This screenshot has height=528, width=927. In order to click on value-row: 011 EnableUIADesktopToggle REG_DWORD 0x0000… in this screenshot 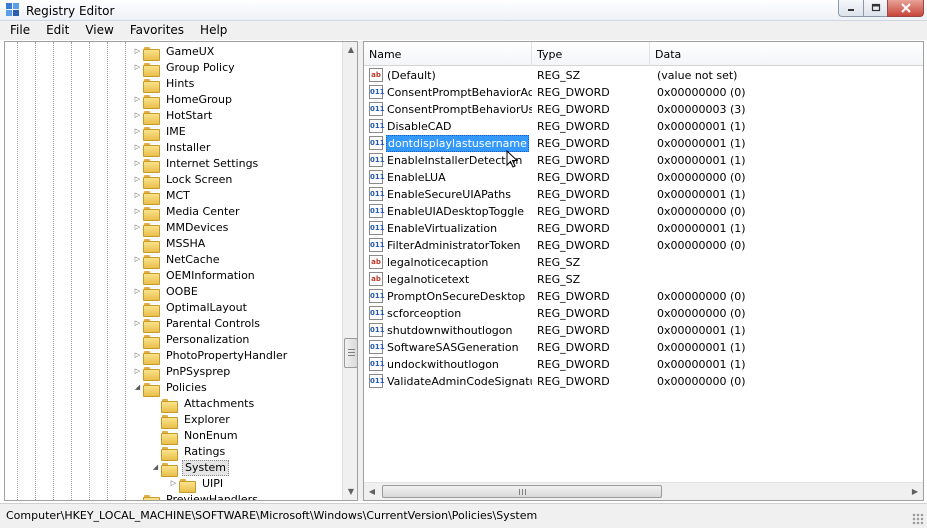, I will do `click(643, 211)`.